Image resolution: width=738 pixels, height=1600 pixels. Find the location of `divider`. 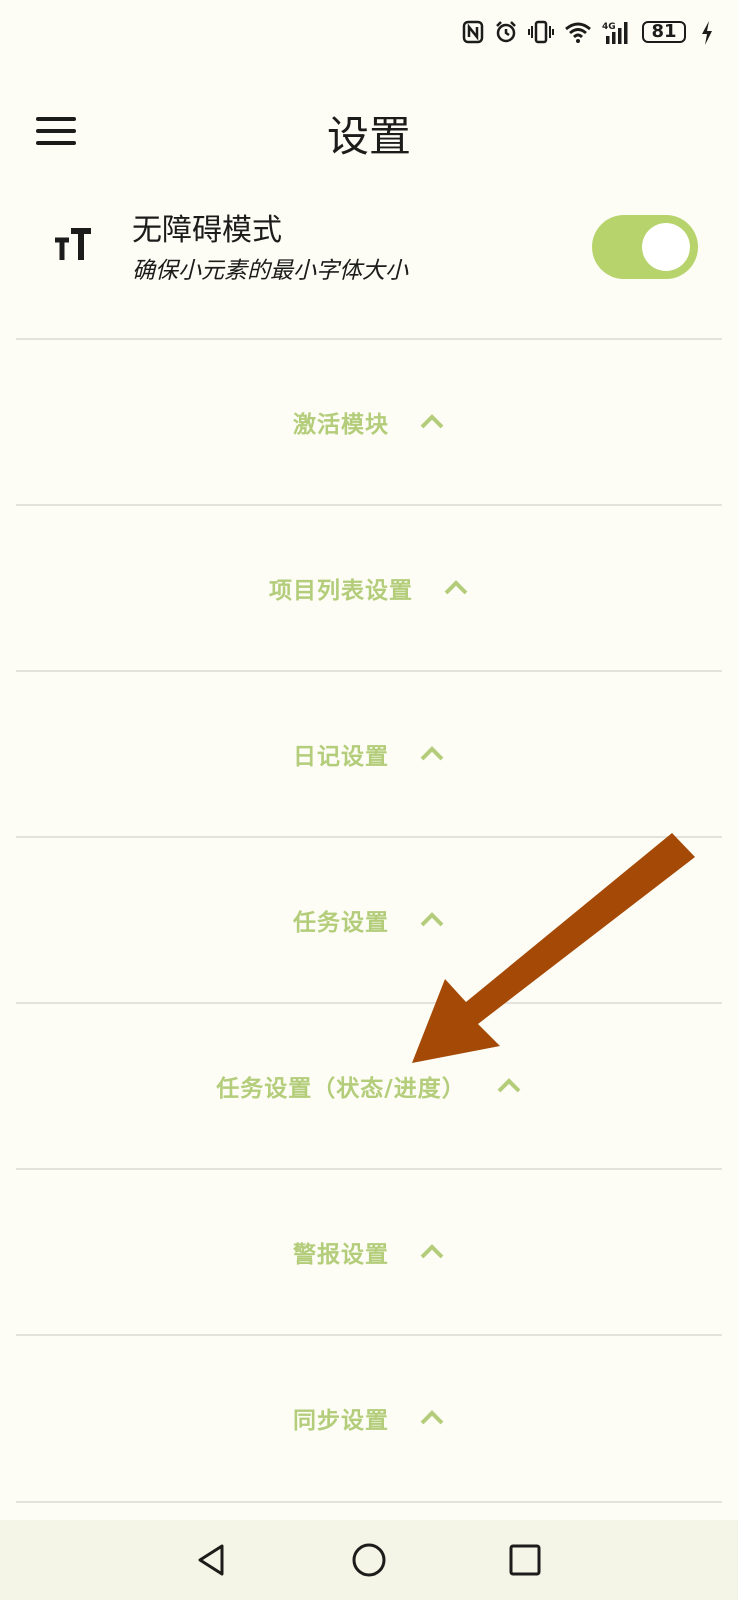

divider is located at coordinates (369, 1502).